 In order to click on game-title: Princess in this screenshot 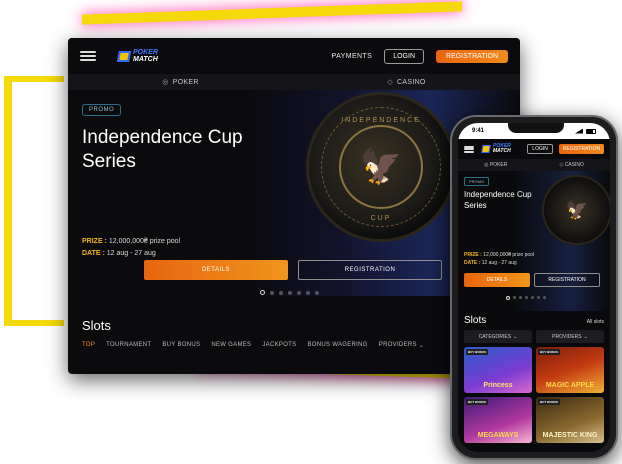, I will do `click(498, 385)`.